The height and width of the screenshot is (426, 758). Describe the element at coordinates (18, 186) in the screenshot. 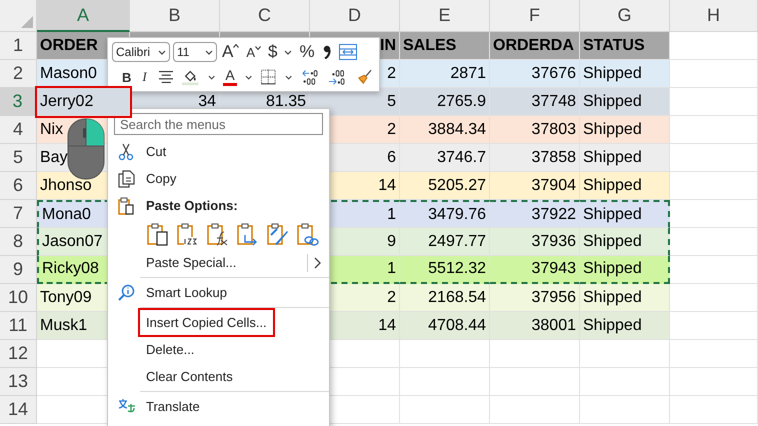

I see `row-header: 6` at that location.